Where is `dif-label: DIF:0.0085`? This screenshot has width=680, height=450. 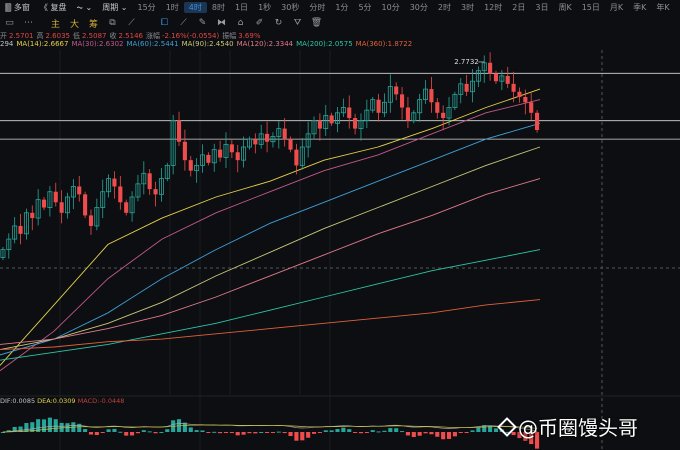
dif-label: DIF:0.0085 is located at coordinates (18, 401).